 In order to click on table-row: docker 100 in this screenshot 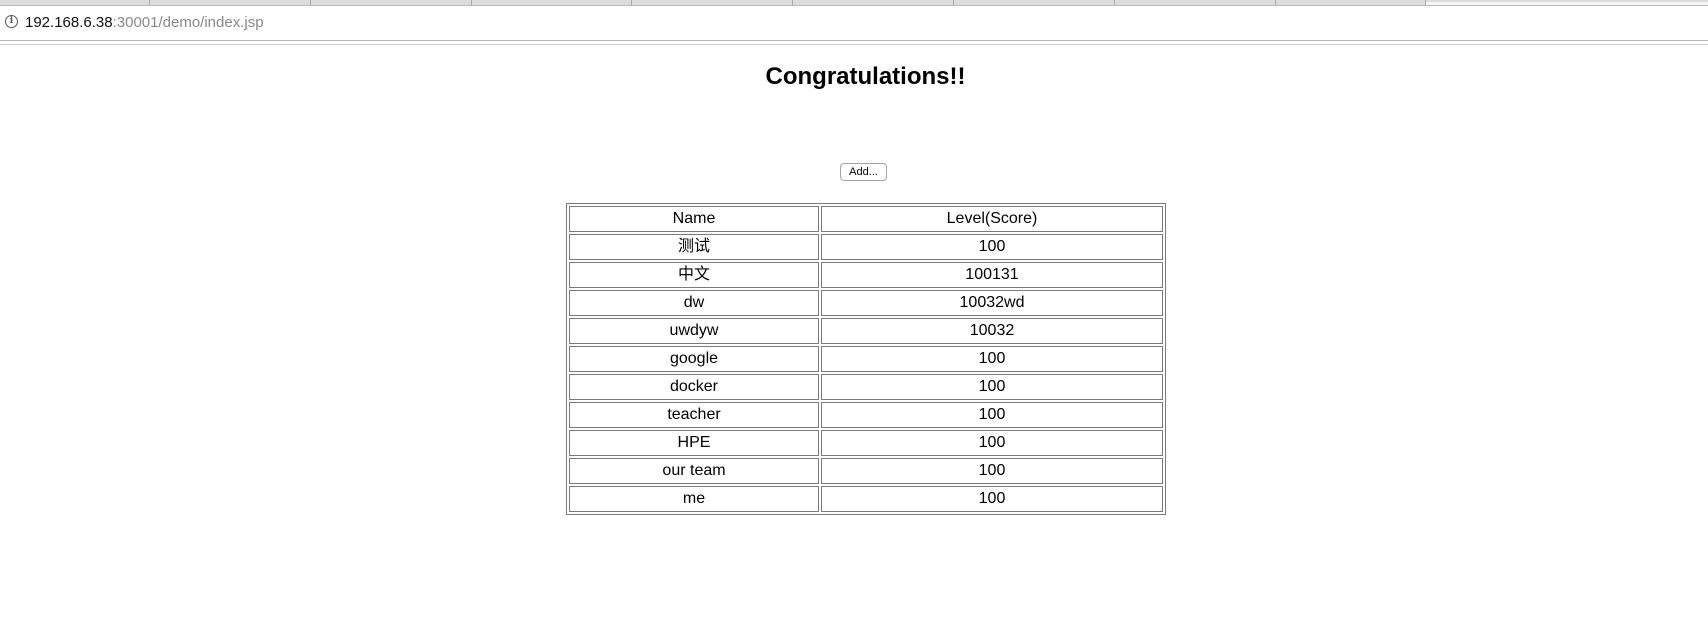, I will do `click(866, 387)`.